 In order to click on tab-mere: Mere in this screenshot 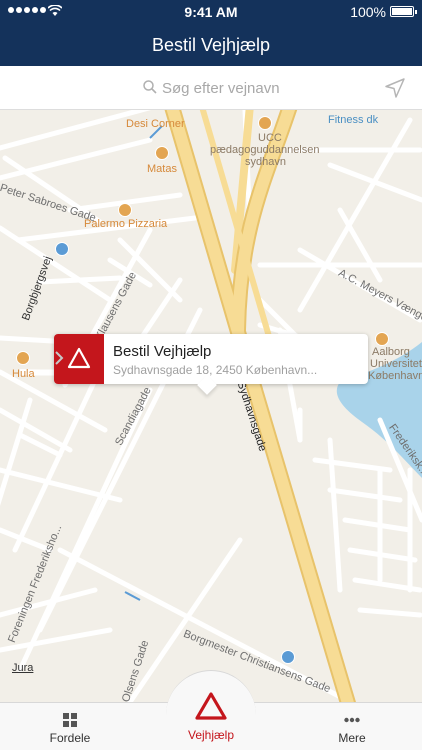, I will do `click(352, 726)`.